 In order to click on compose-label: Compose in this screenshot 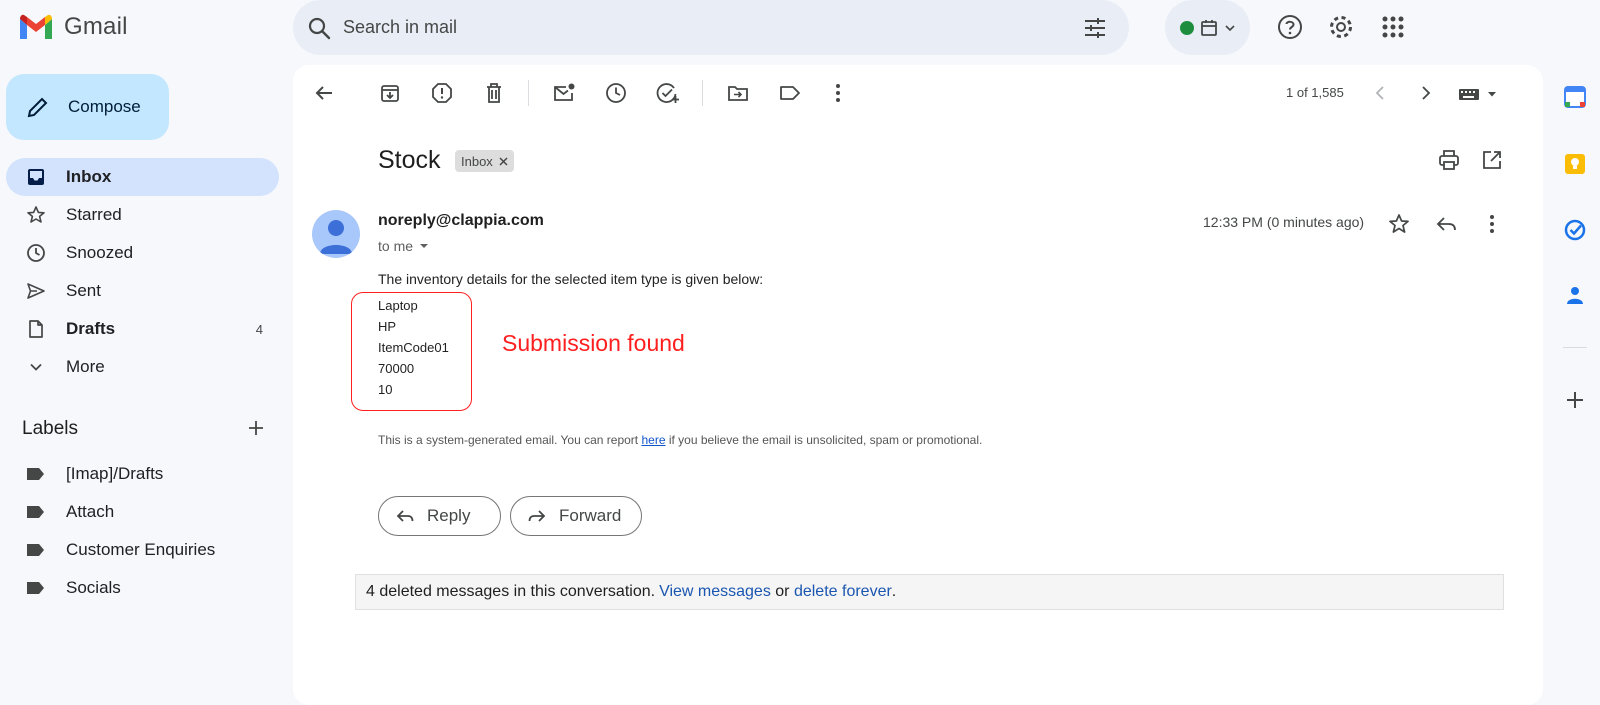, I will do `click(104, 106)`.